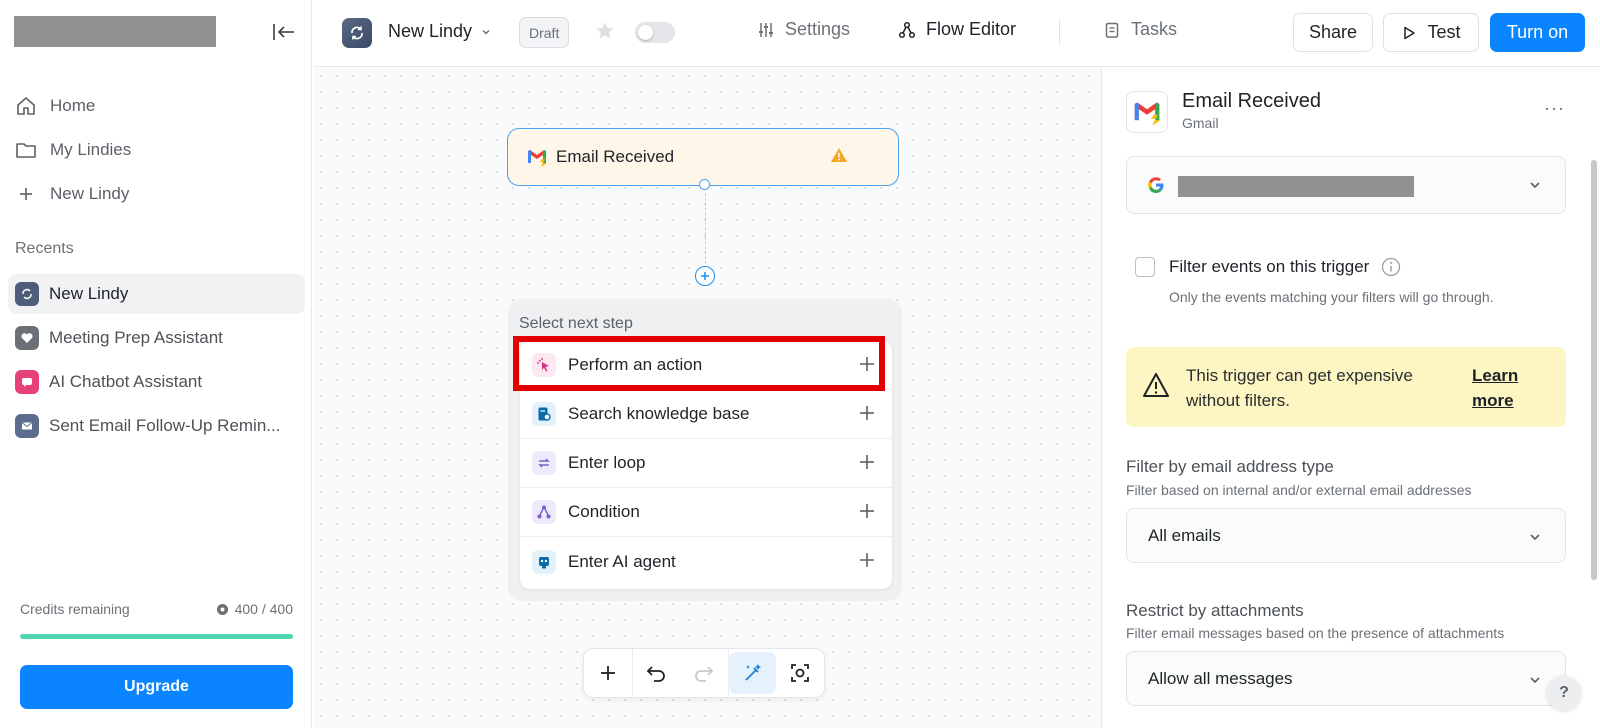 The image size is (1600, 728). Describe the element at coordinates (1346, 535) in the screenshot. I see `address-type-select: All emails` at that location.